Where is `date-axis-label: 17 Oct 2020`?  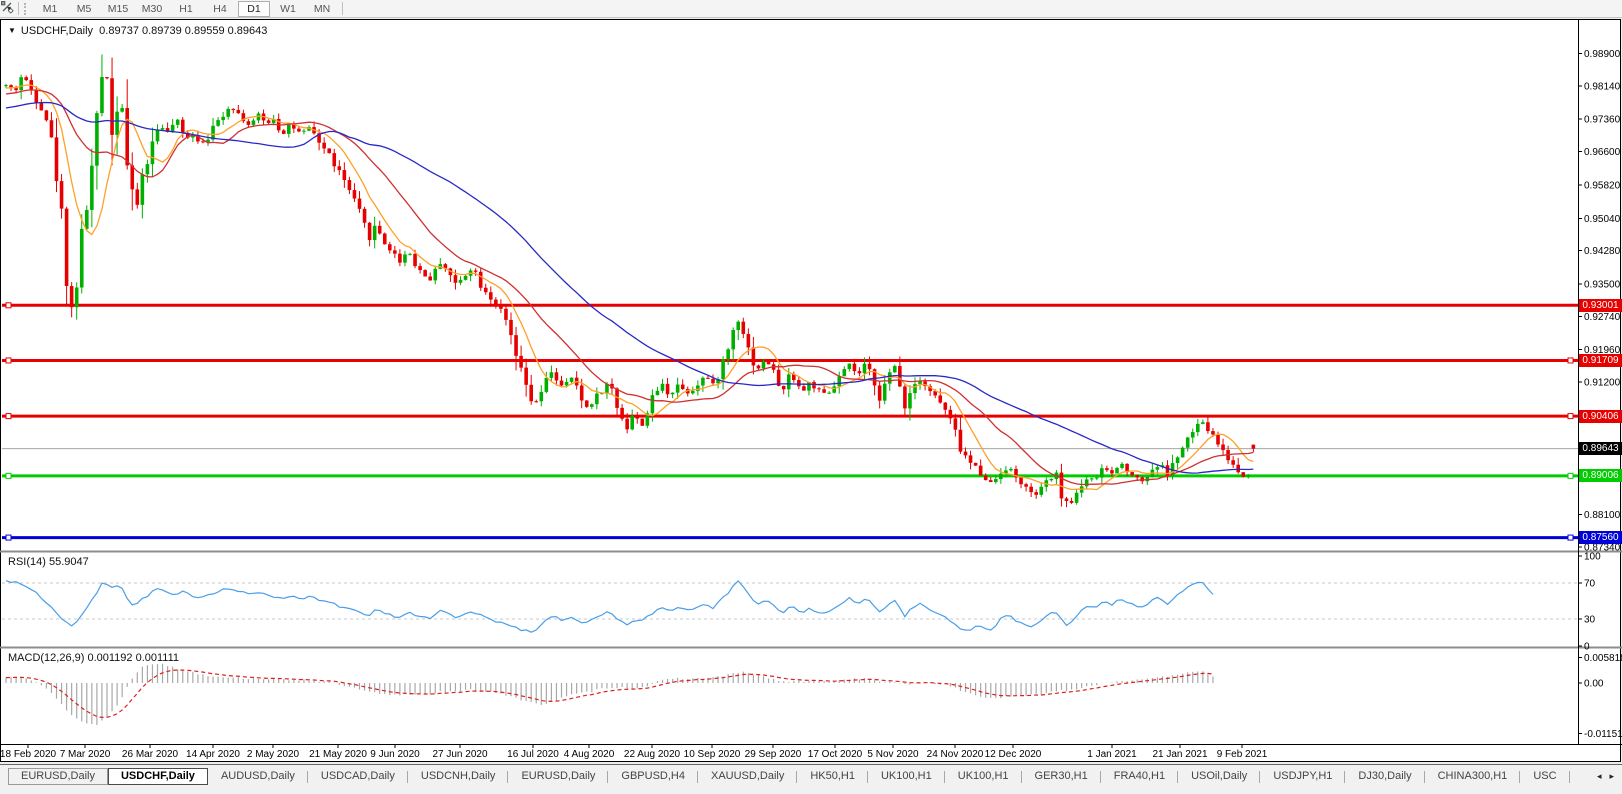 date-axis-label: 17 Oct 2020 is located at coordinates (835, 754).